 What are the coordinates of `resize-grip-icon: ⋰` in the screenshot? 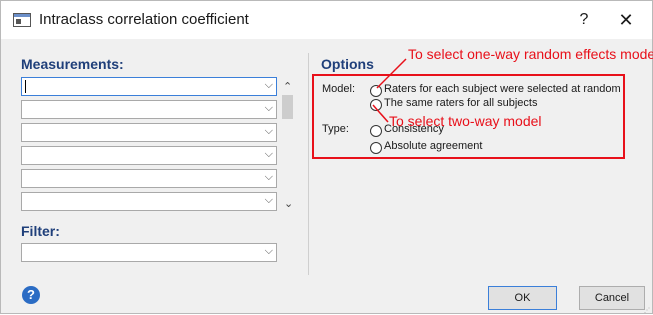 It's located at (647, 310).